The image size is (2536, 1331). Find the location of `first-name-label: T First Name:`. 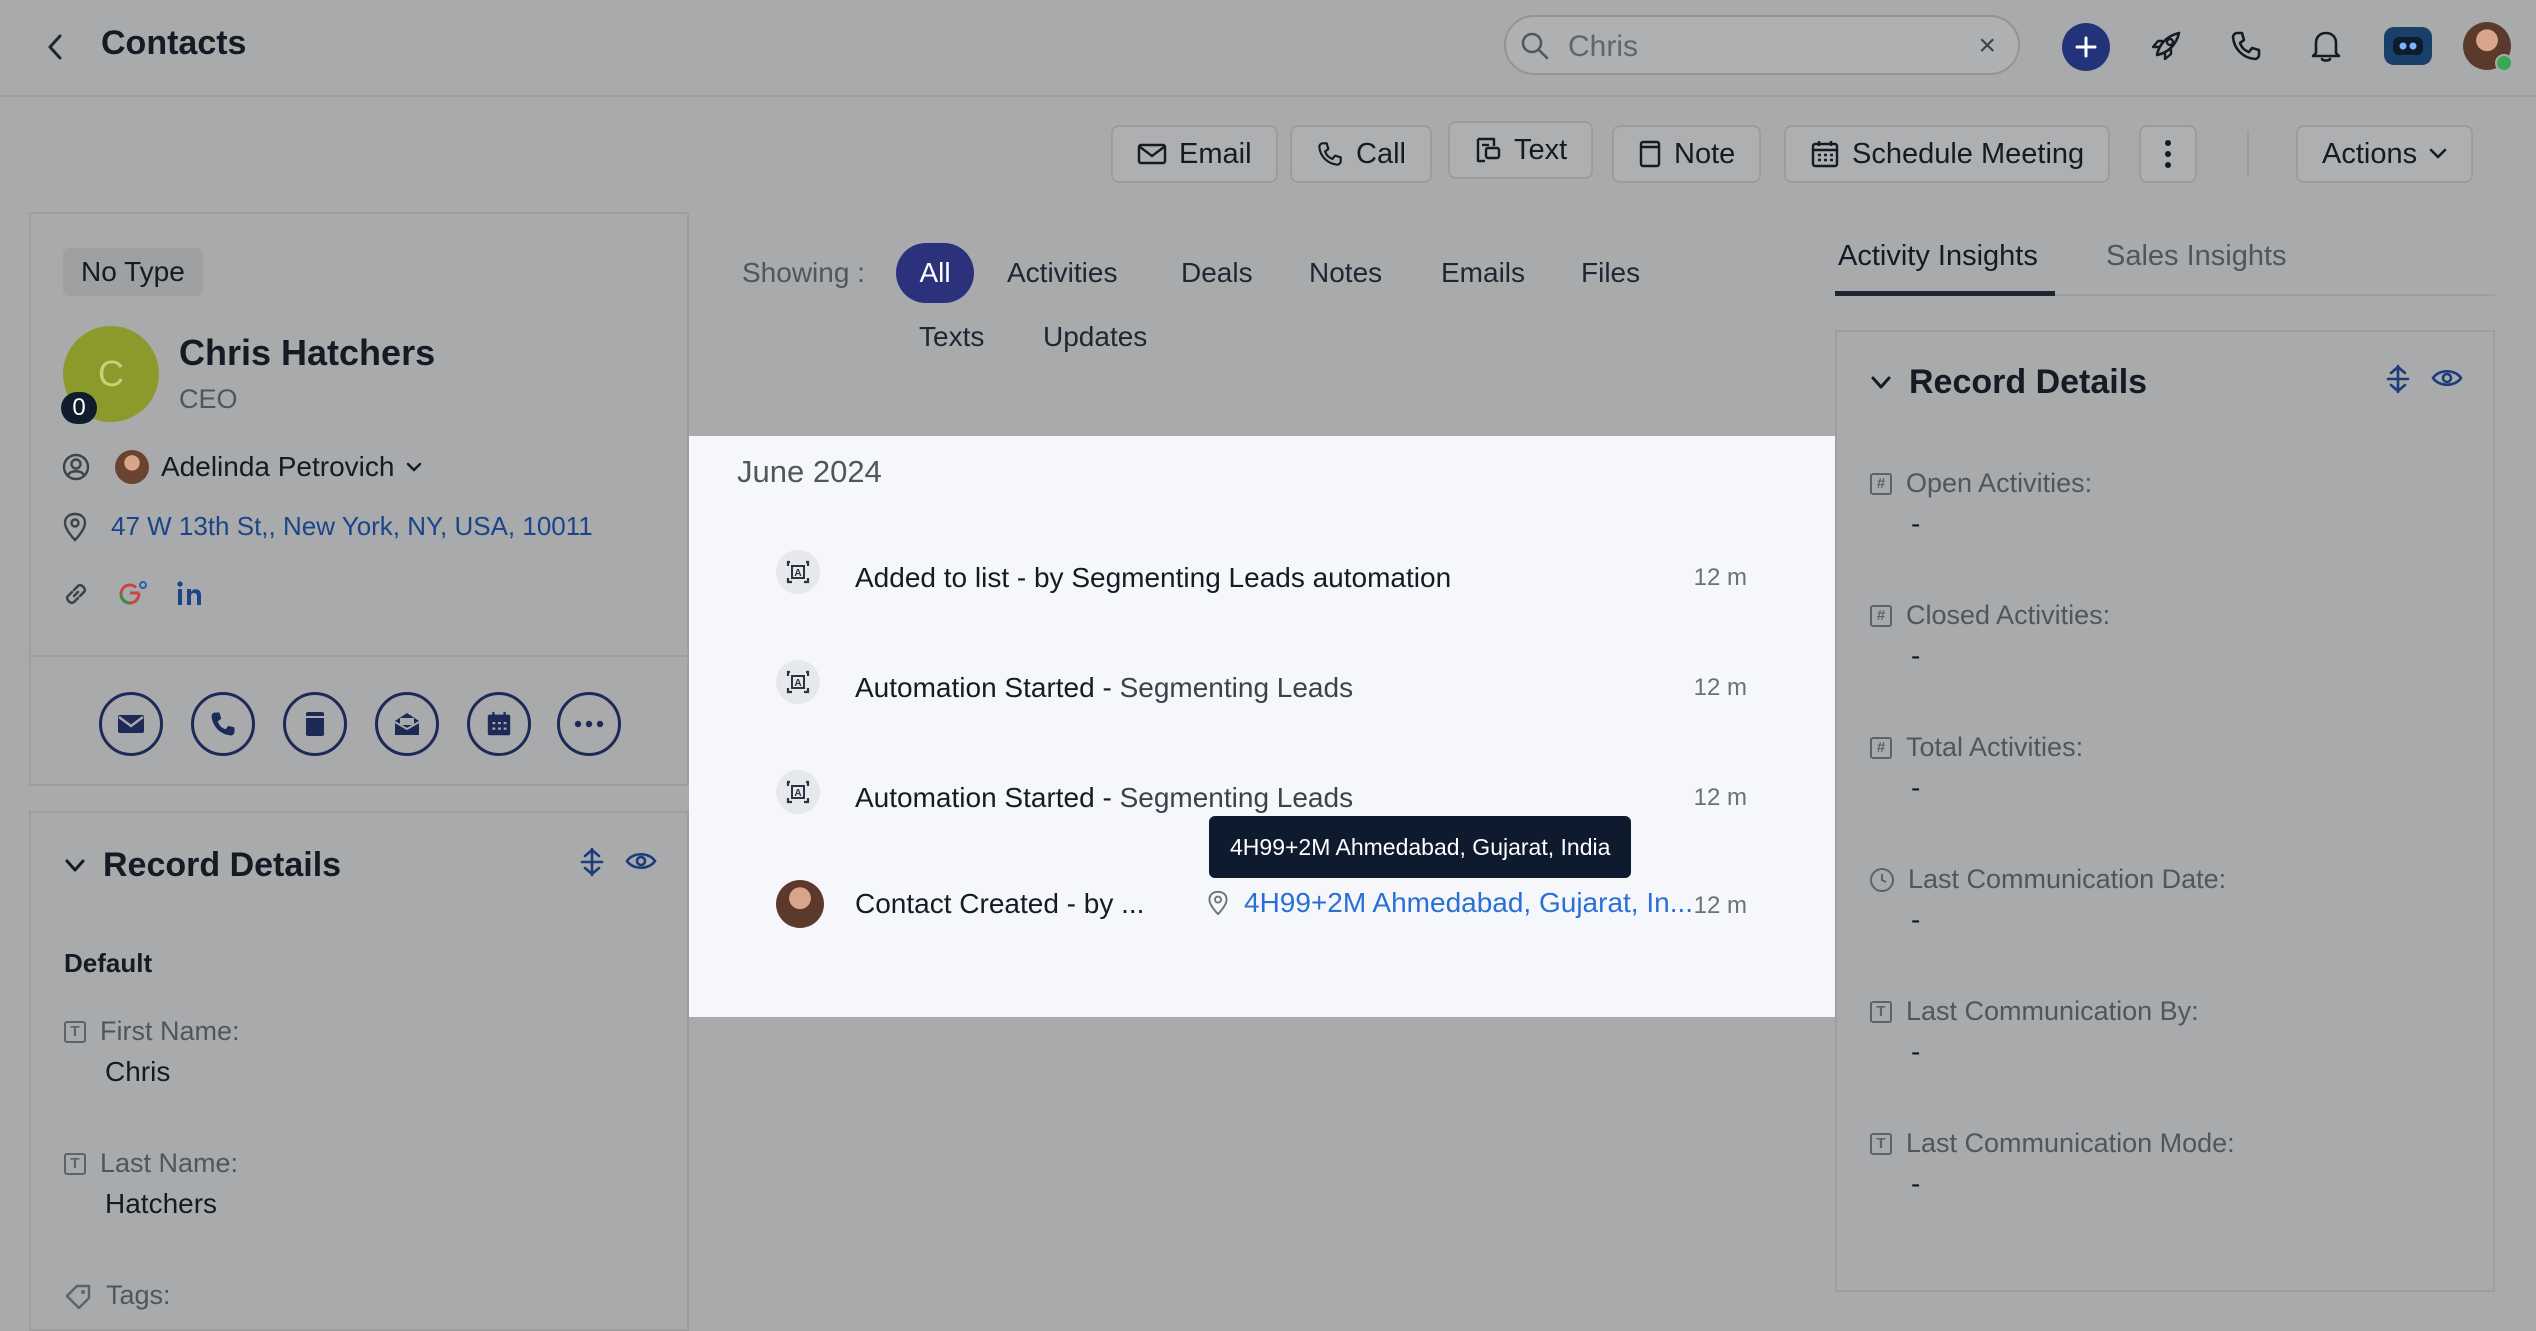

first-name-label: T First Name: is located at coordinates (152, 1031).